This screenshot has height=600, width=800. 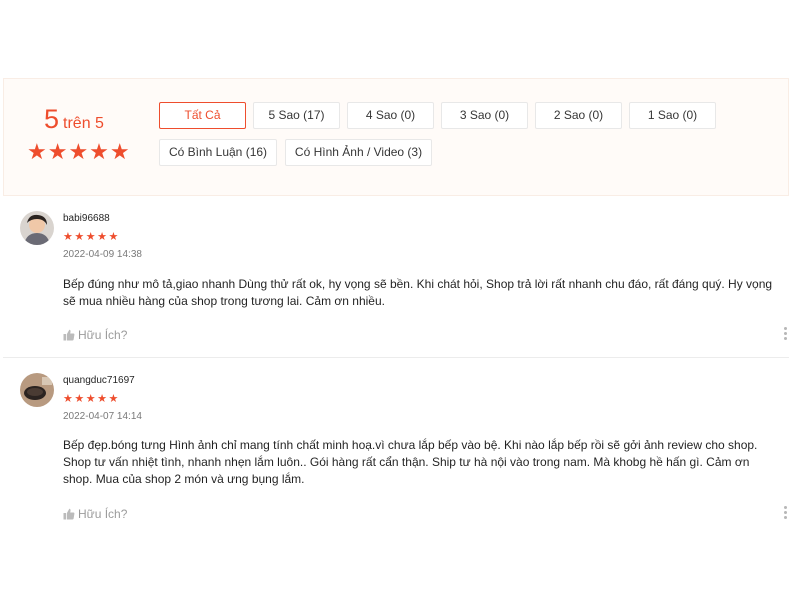 What do you see at coordinates (296, 115) in the screenshot?
I see `filter-5-star-button: 5 Sao (17)` at bounding box center [296, 115].